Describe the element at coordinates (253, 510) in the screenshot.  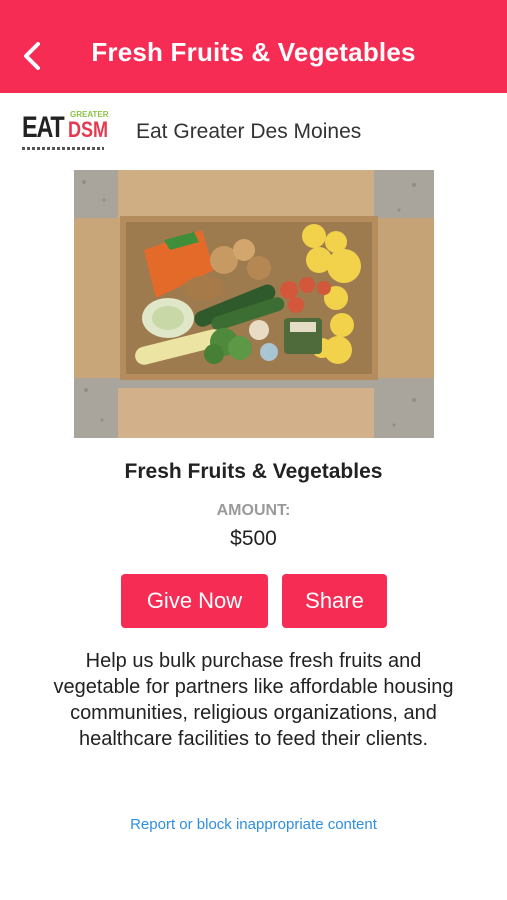
I see `amount-label: AMOUNT:` at that location.